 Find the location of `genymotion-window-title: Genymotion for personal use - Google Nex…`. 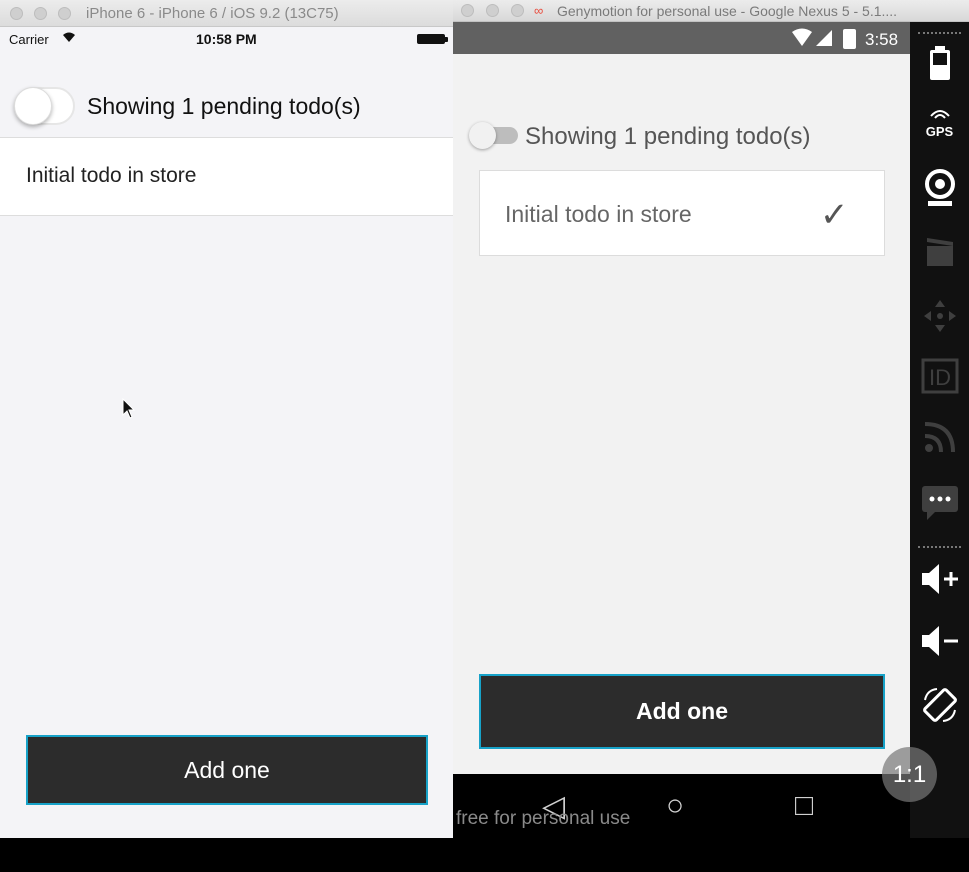

genymotion-window-title: Genymotion for personal use - Google Nex… is located at coordinates (727, 11).